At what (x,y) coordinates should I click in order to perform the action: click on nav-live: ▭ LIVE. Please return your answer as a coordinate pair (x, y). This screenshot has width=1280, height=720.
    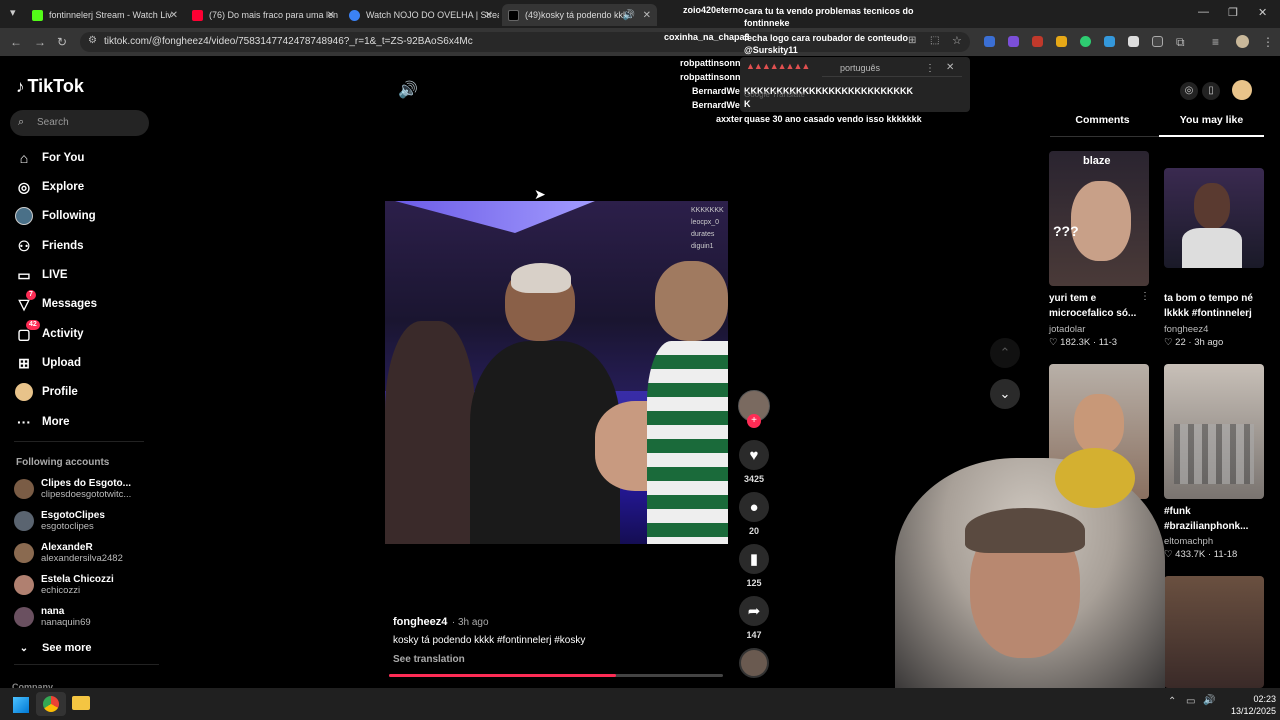
    Looking at the image, I should click on (40, 275).